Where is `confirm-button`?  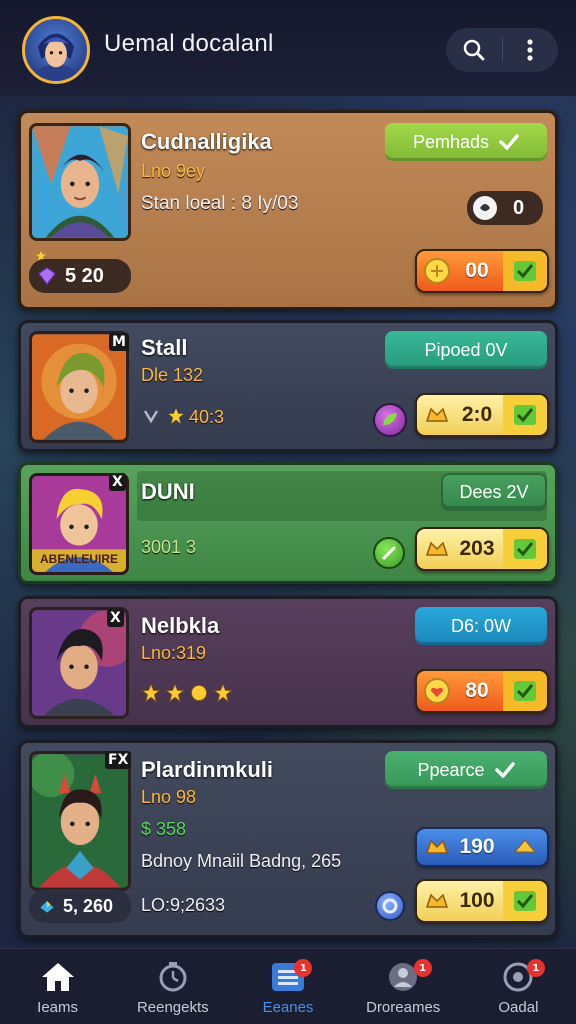 confirm-button is located at coordinates (389, 553).